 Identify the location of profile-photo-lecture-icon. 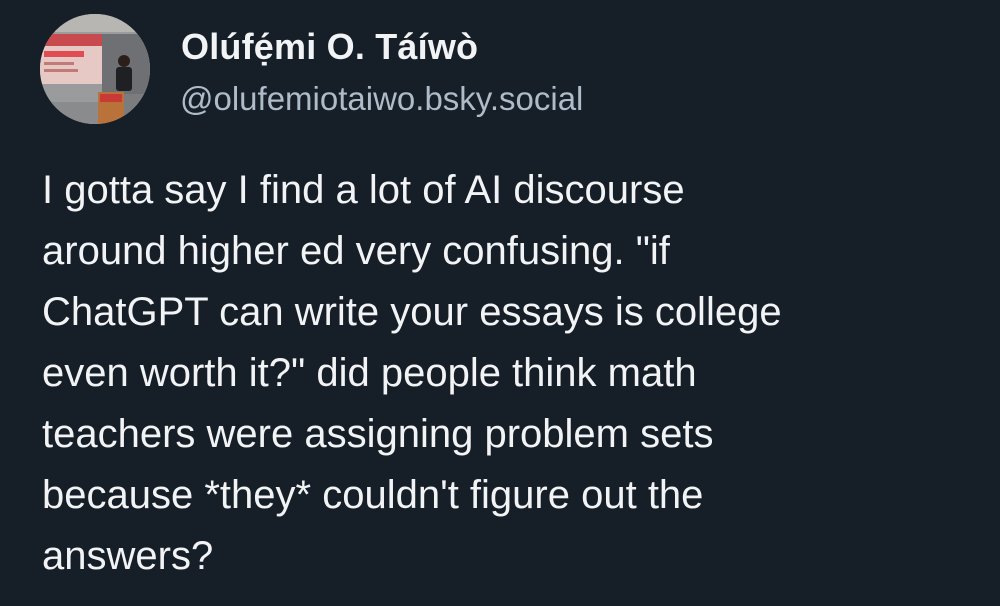
(95, 69).